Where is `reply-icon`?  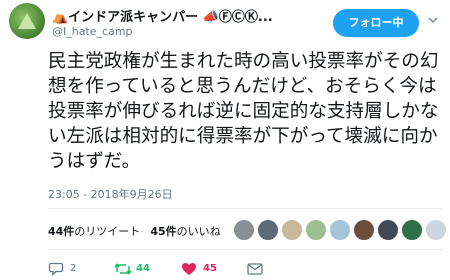 reply-icon is located at coordinates (56, 269).